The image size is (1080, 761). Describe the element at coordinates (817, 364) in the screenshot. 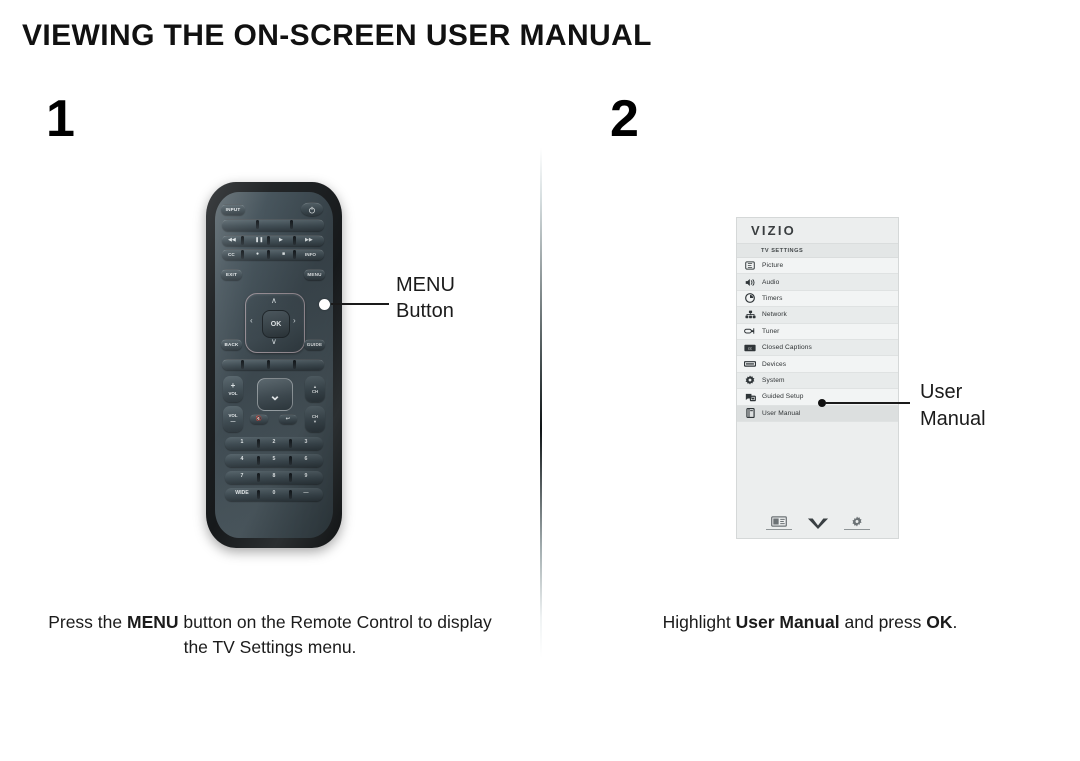

I see `menu-item-devices: Devices` at that location.